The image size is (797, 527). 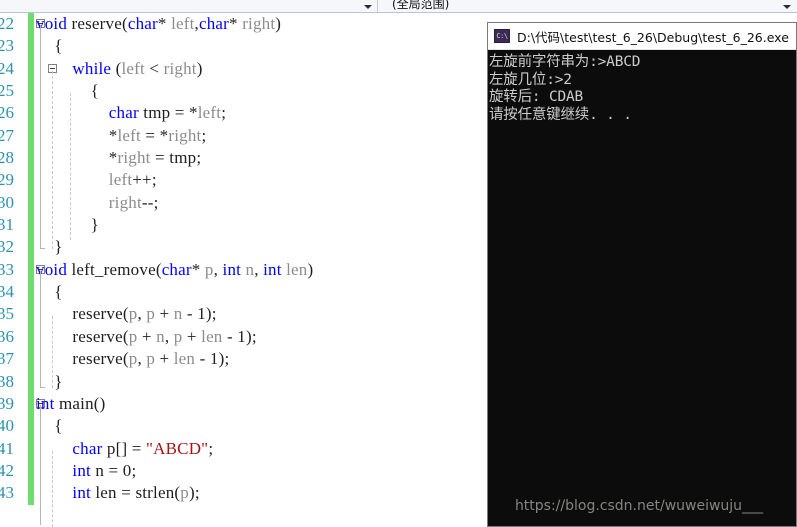 What do you see at coordinates (58, 46) in the screenshot?
I see `code-text: {` at bounding box center [58, 46].